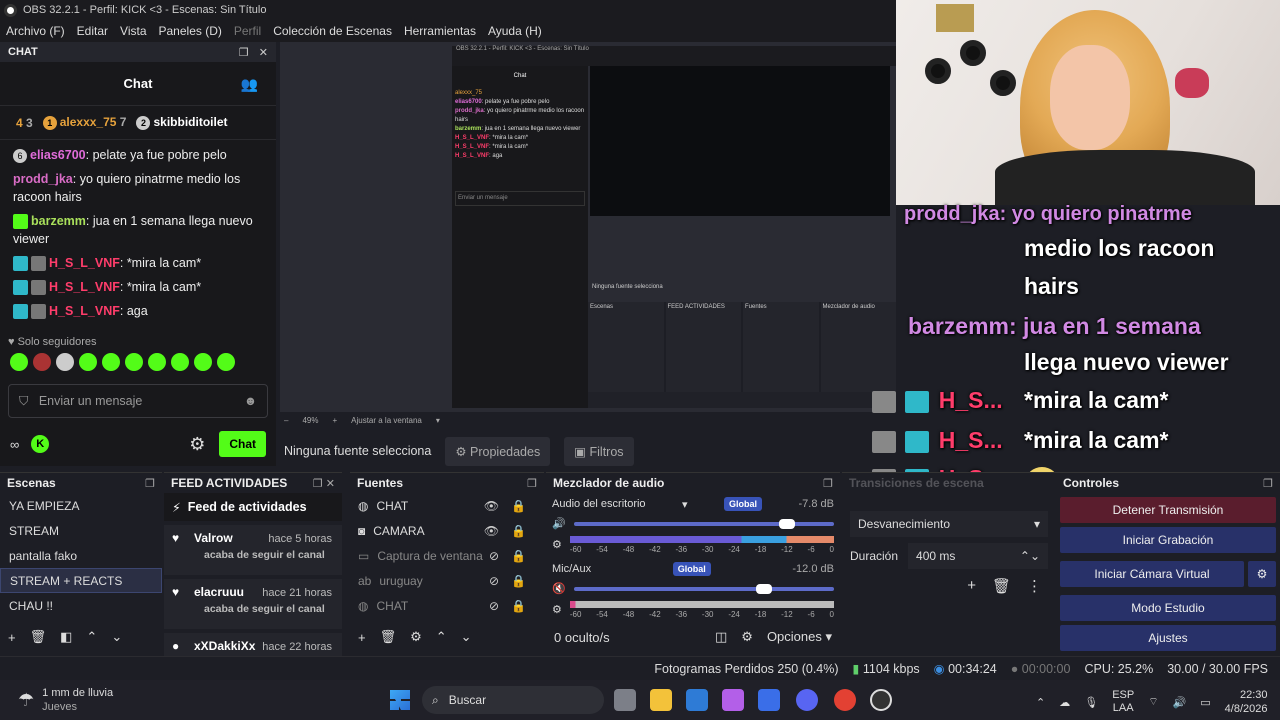  I want to click on menu-paneles: Paneles (D), so click(190, 31).